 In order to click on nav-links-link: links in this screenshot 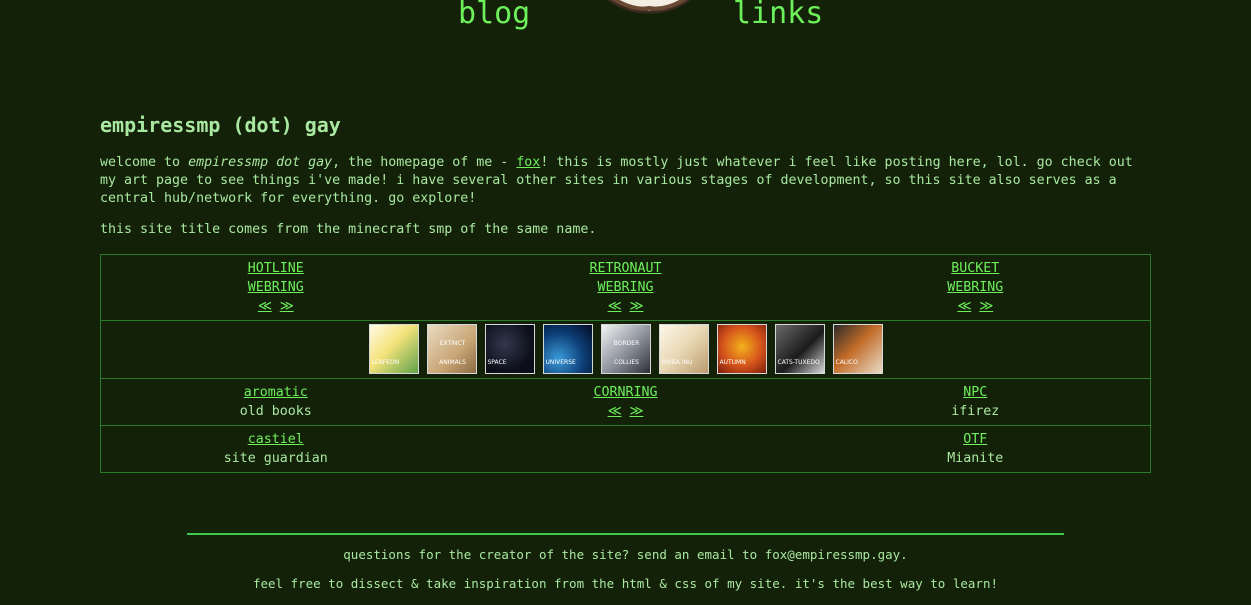, I will do `click(778, 15)`.